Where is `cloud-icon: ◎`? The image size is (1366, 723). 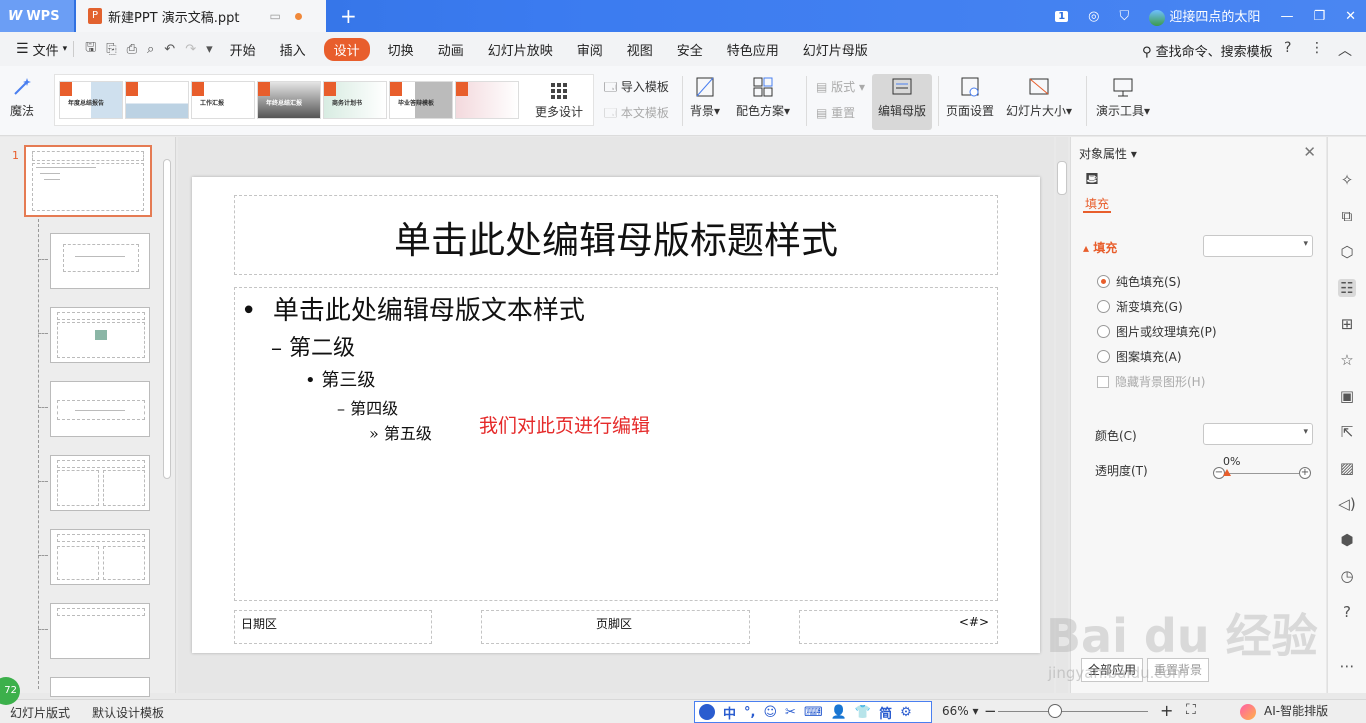
cloud-icon: ◎ is located at coordinates (1093, 16).